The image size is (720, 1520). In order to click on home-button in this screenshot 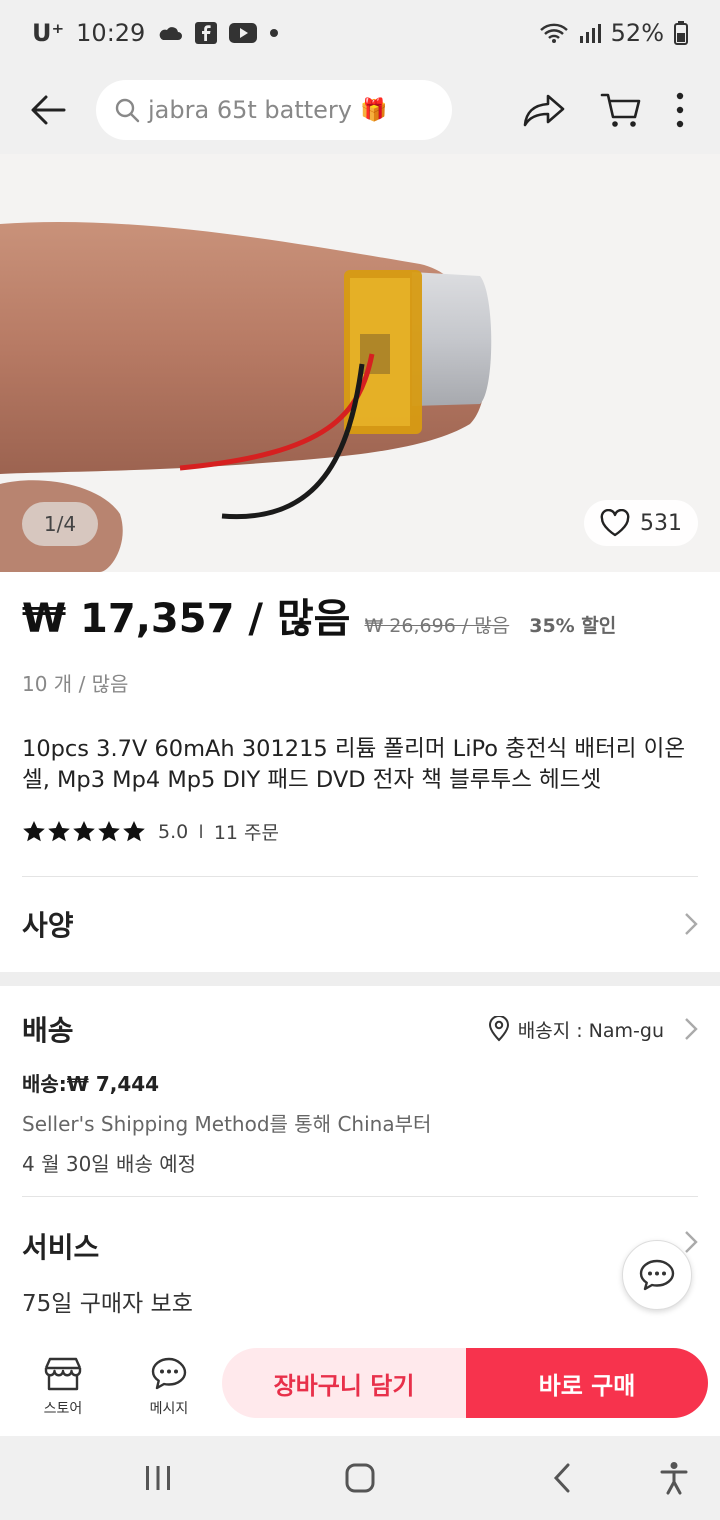, I will do `click(360, 1478)`.